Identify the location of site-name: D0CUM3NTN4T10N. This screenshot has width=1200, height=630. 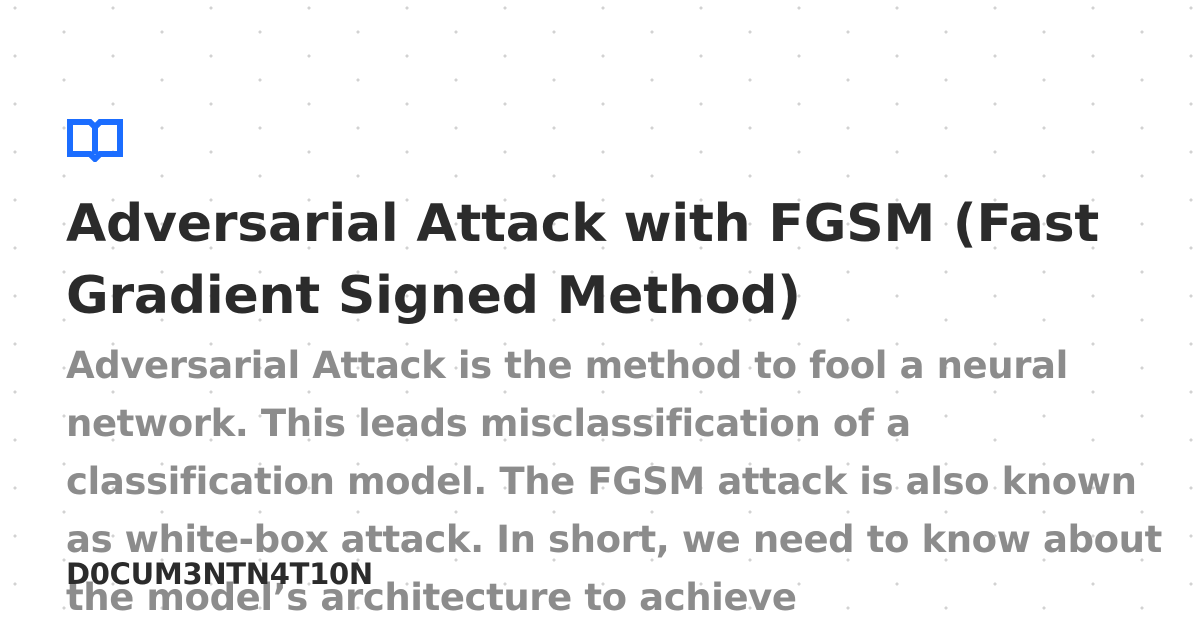
(219, 574).